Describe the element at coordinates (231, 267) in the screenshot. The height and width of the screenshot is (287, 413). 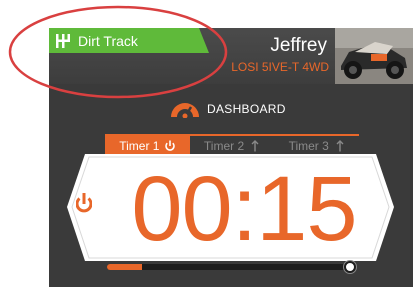
I see `timer-progress-bar` at that location.